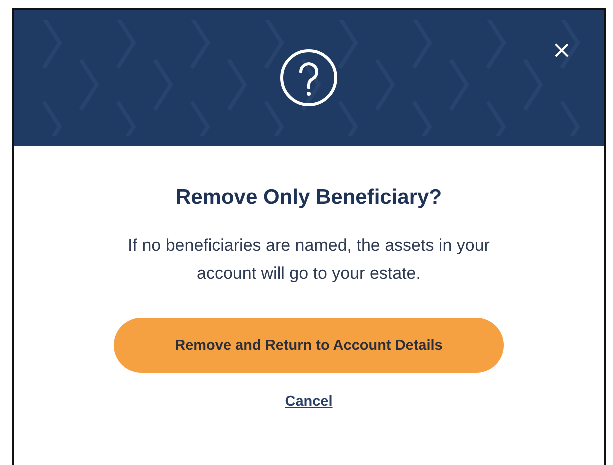 The height and width of the screenshot is (465, 613). I want to click on close-button: ×, so click(562, 50).